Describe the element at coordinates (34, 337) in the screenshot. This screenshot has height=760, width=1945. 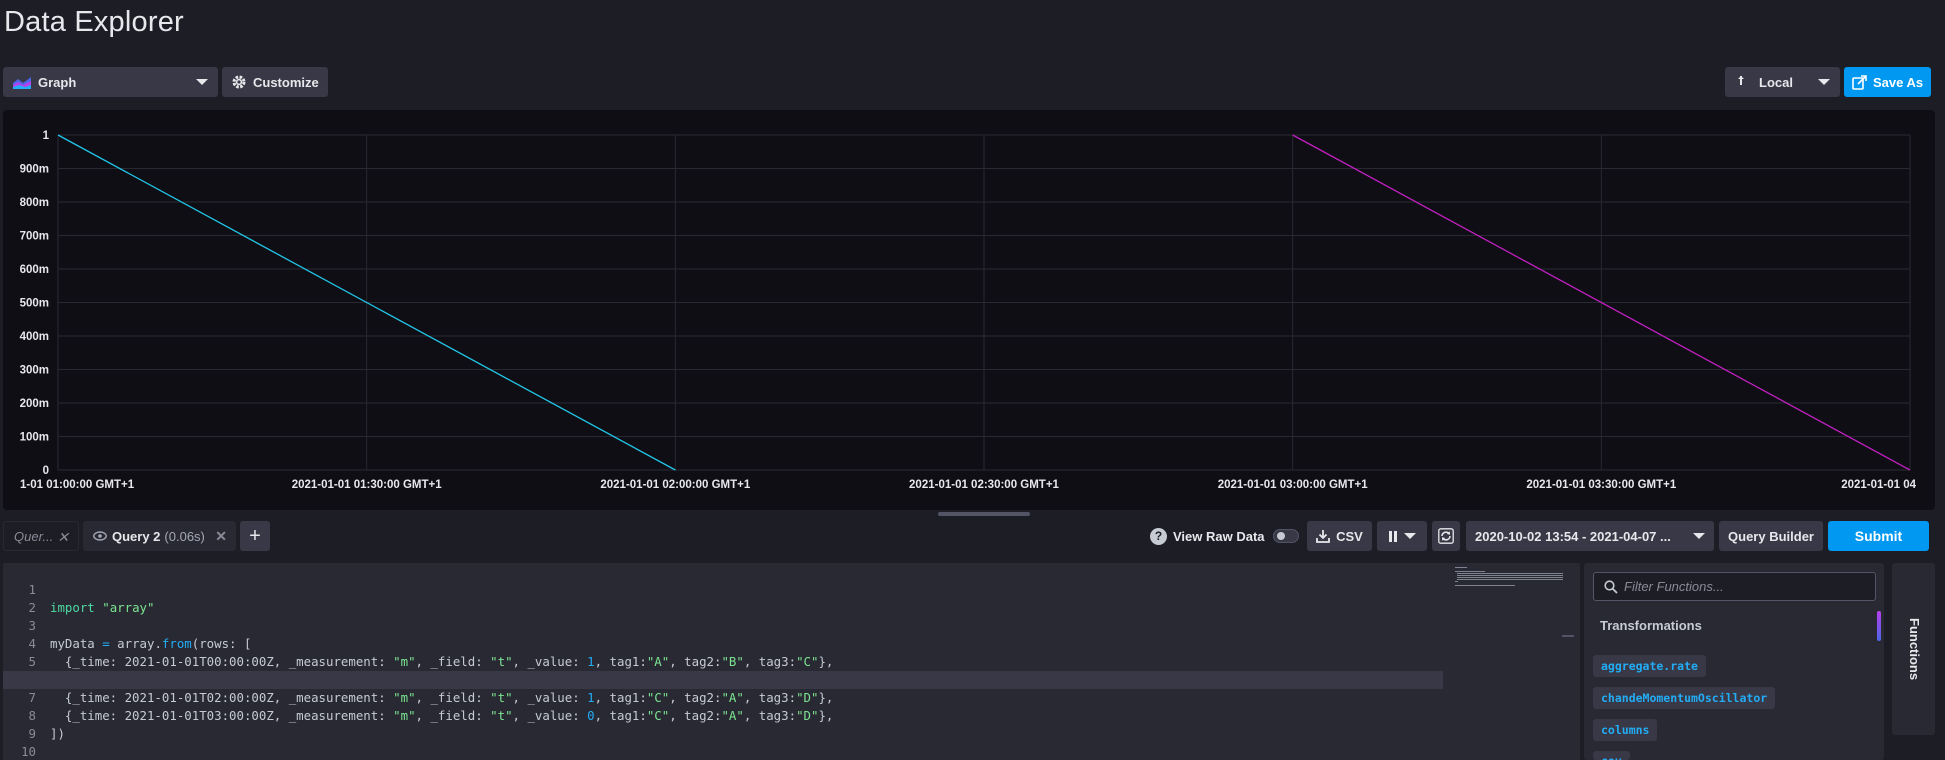
I see `y-tick-label: 400m` at that location.